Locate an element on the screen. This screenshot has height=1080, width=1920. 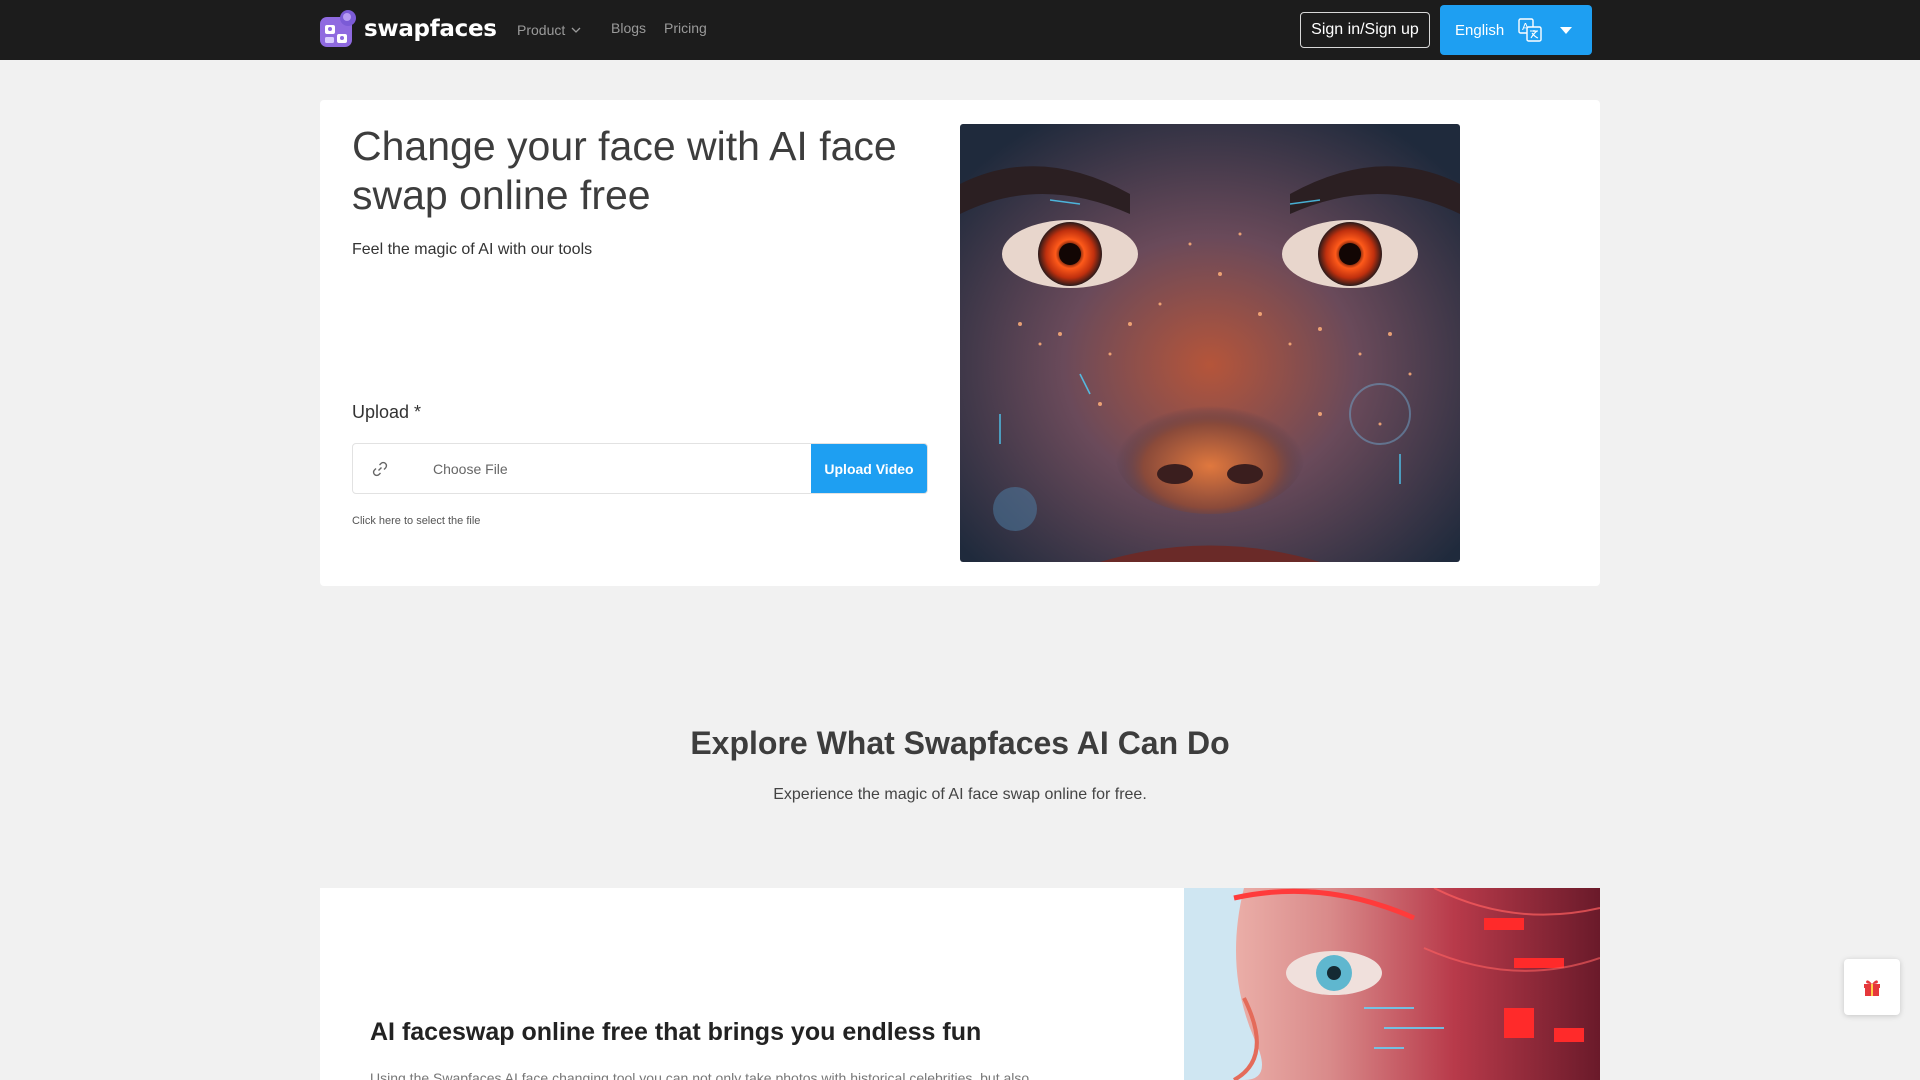
chevron-down-icon is located at coordinates (576, 30).